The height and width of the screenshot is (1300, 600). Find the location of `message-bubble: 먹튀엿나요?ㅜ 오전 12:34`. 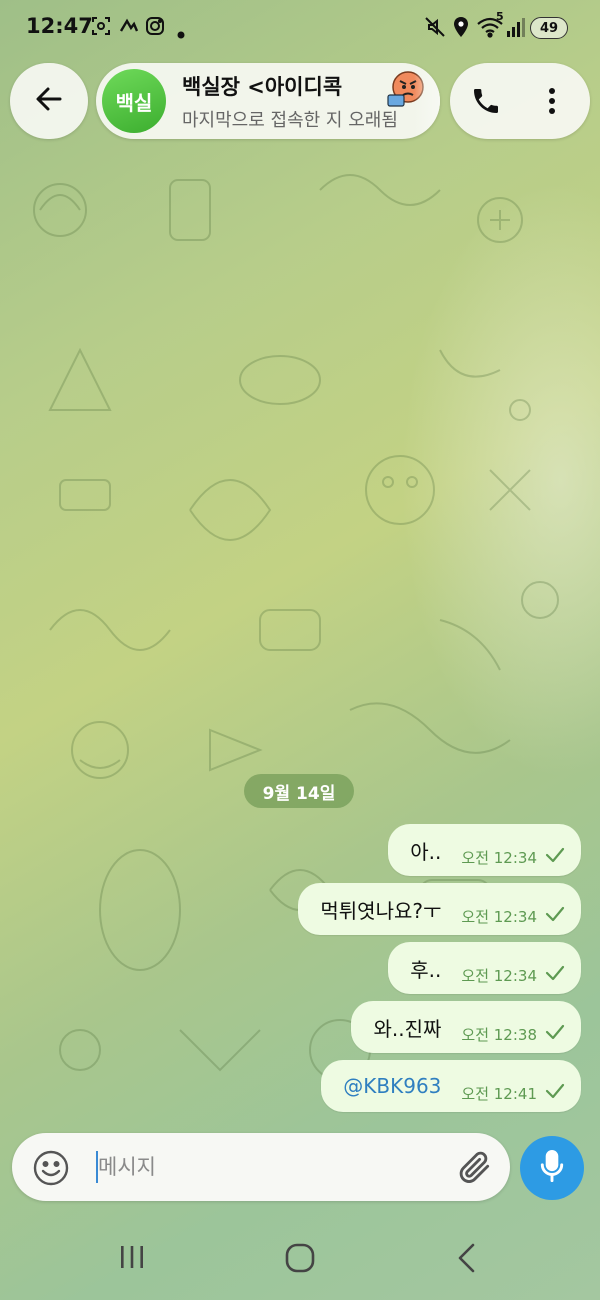

message-bubble: 먹튀엿나요?ㅜ 오전 12:34 is located at coordinates (439, 909).